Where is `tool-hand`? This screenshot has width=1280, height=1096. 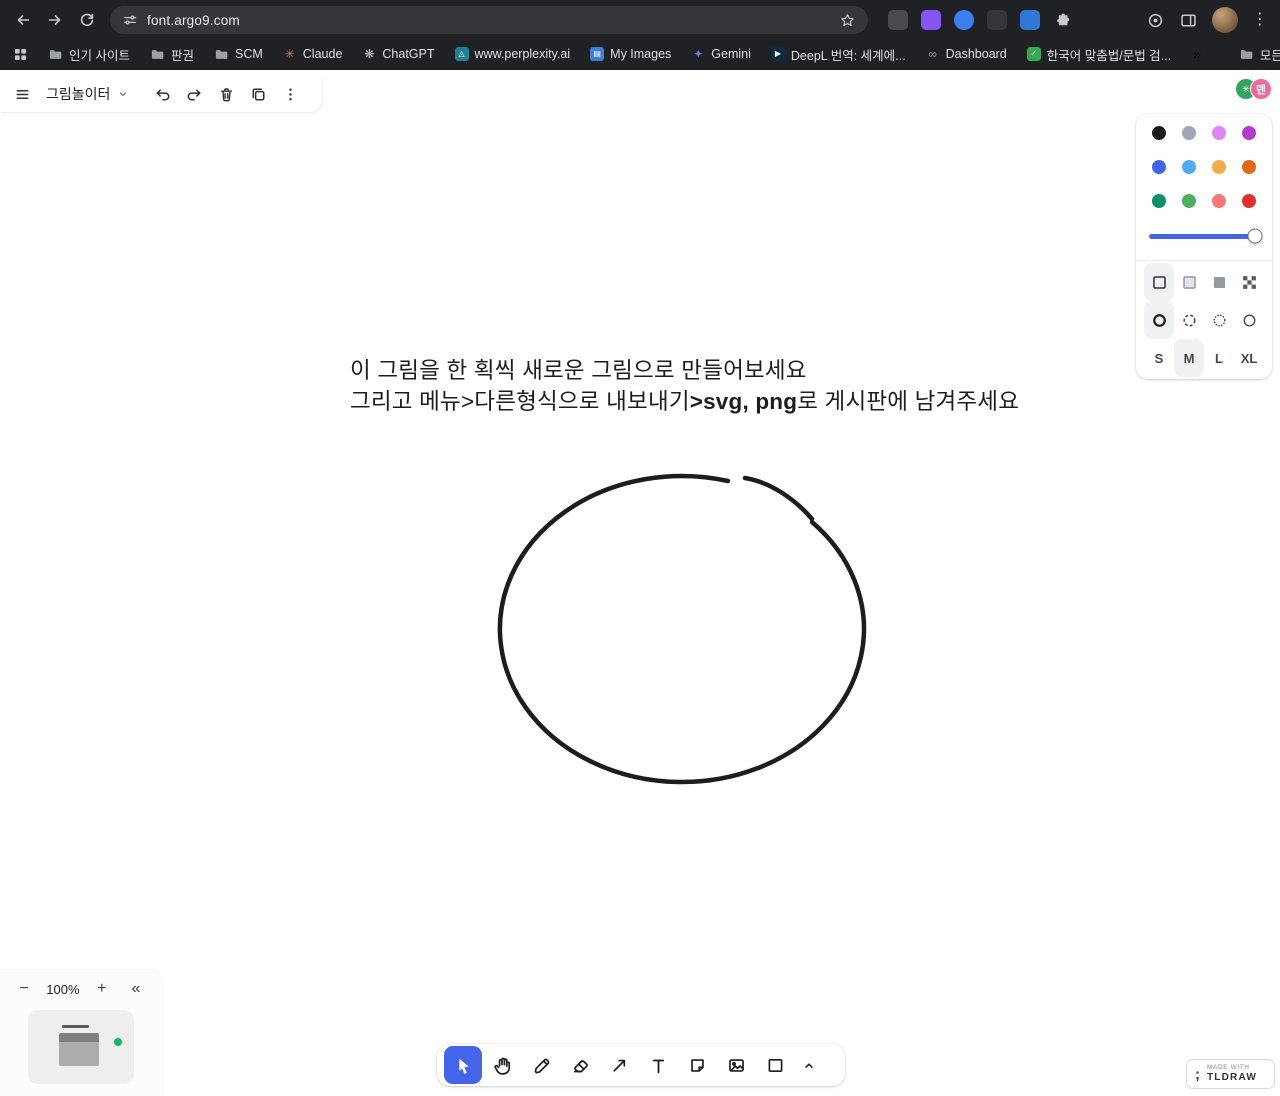
tool-hand is located at coordinates (502, 1065).